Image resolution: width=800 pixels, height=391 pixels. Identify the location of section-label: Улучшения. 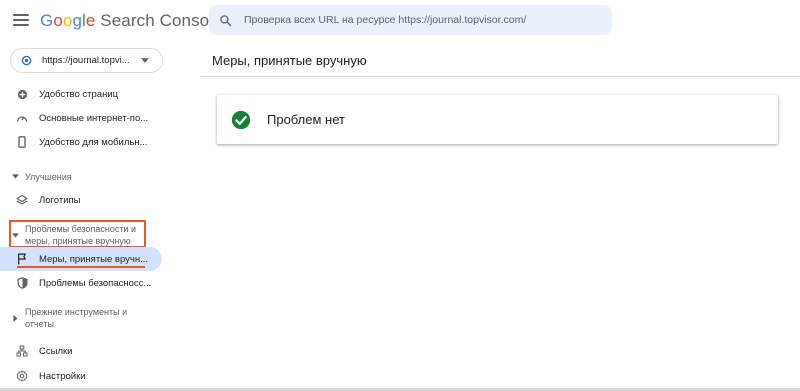
(48, 177).